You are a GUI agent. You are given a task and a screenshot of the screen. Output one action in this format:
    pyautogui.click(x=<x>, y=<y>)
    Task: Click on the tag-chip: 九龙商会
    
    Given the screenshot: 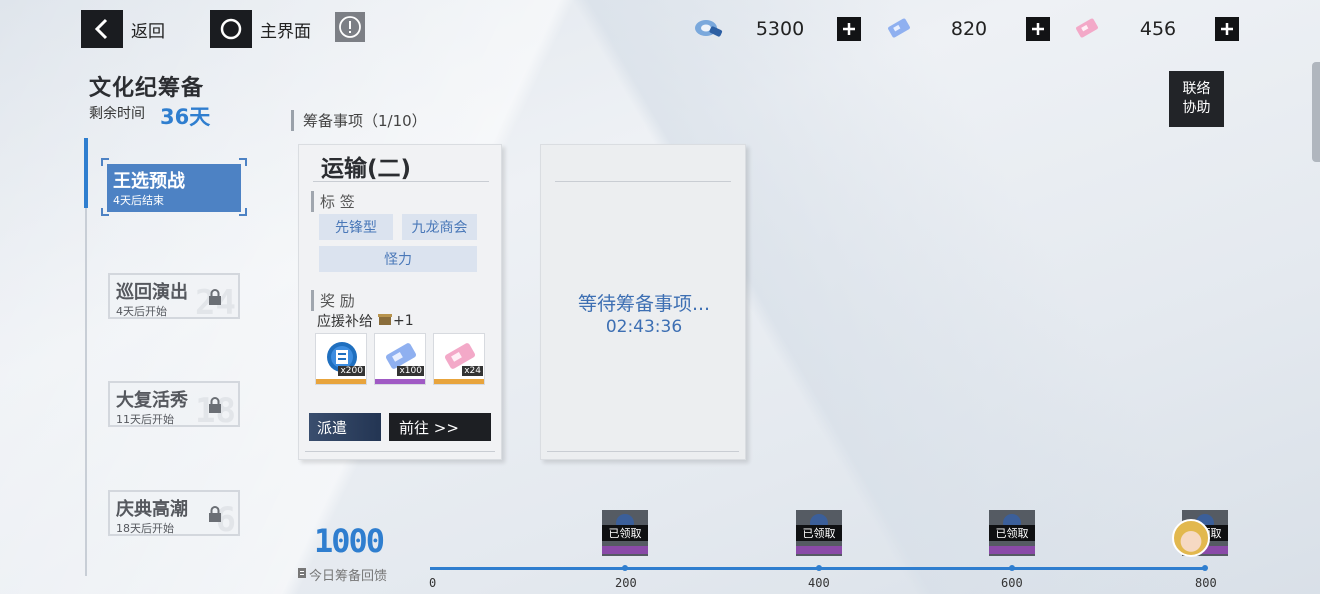 What is the action you would take?
    pyautogui.click(x=439, y=227)
    